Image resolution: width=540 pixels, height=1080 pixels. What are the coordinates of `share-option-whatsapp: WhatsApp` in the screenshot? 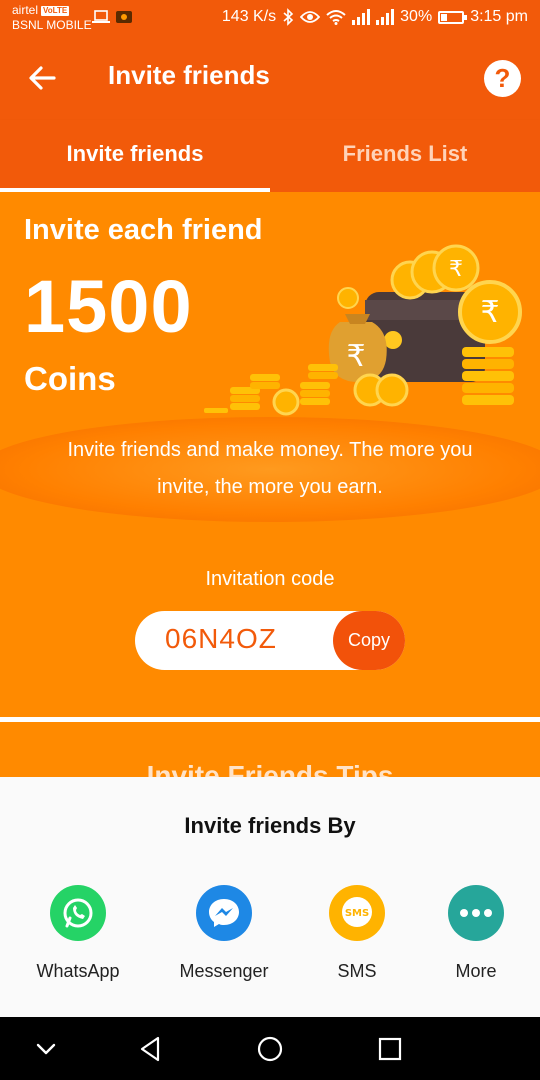 It's located at (78, 933).